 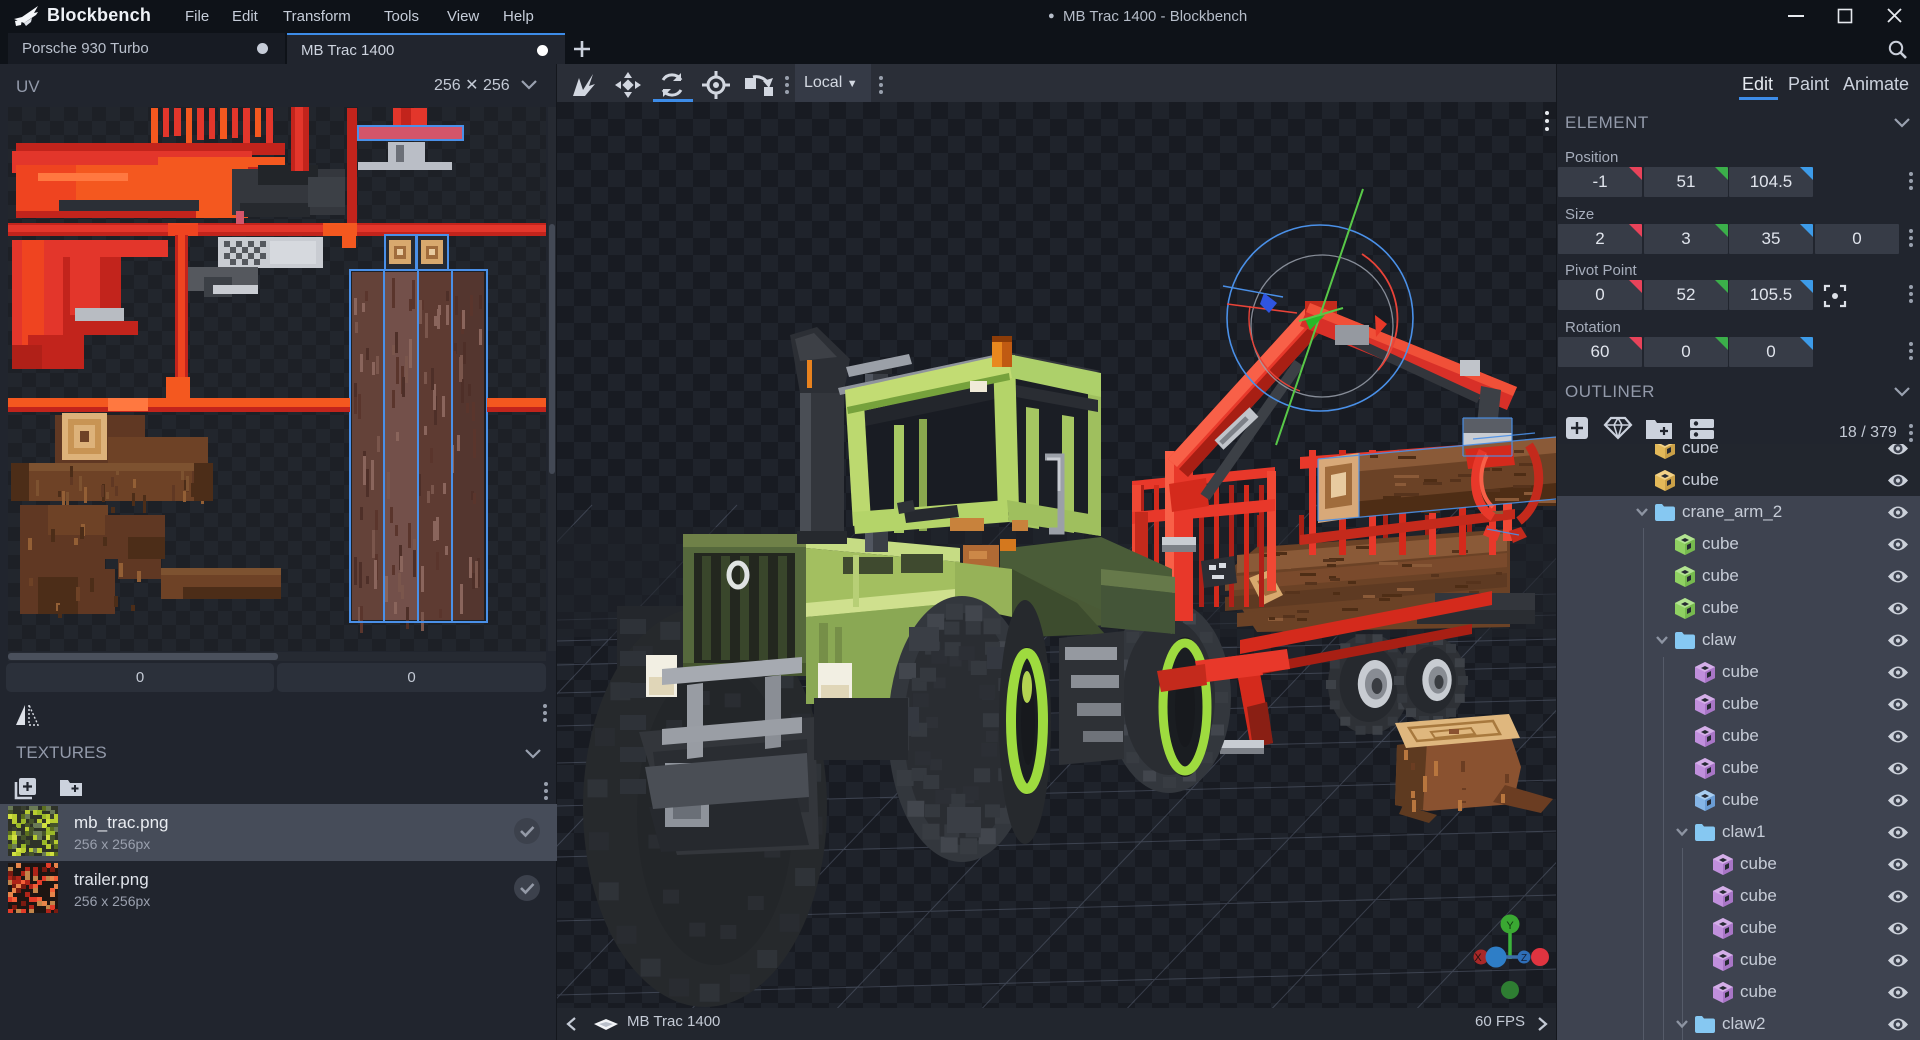 What do you see at coordinates (1524, 958) in the screenshot?
I see `svg-text: Z` at bounding box center [1524, 958].